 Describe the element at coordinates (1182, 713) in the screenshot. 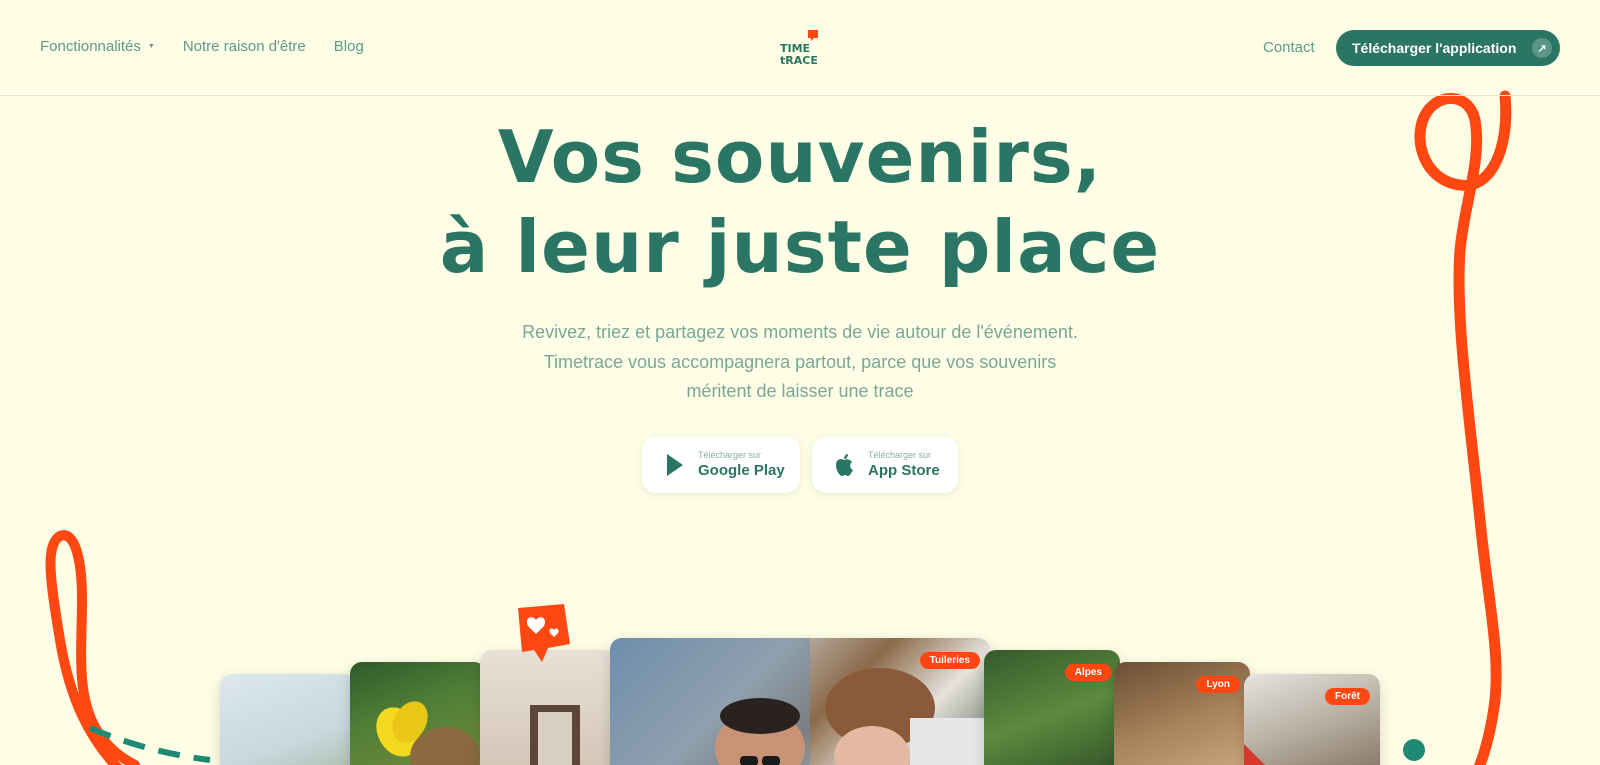

I see `photo-card-lyon: Lyon` at that location.